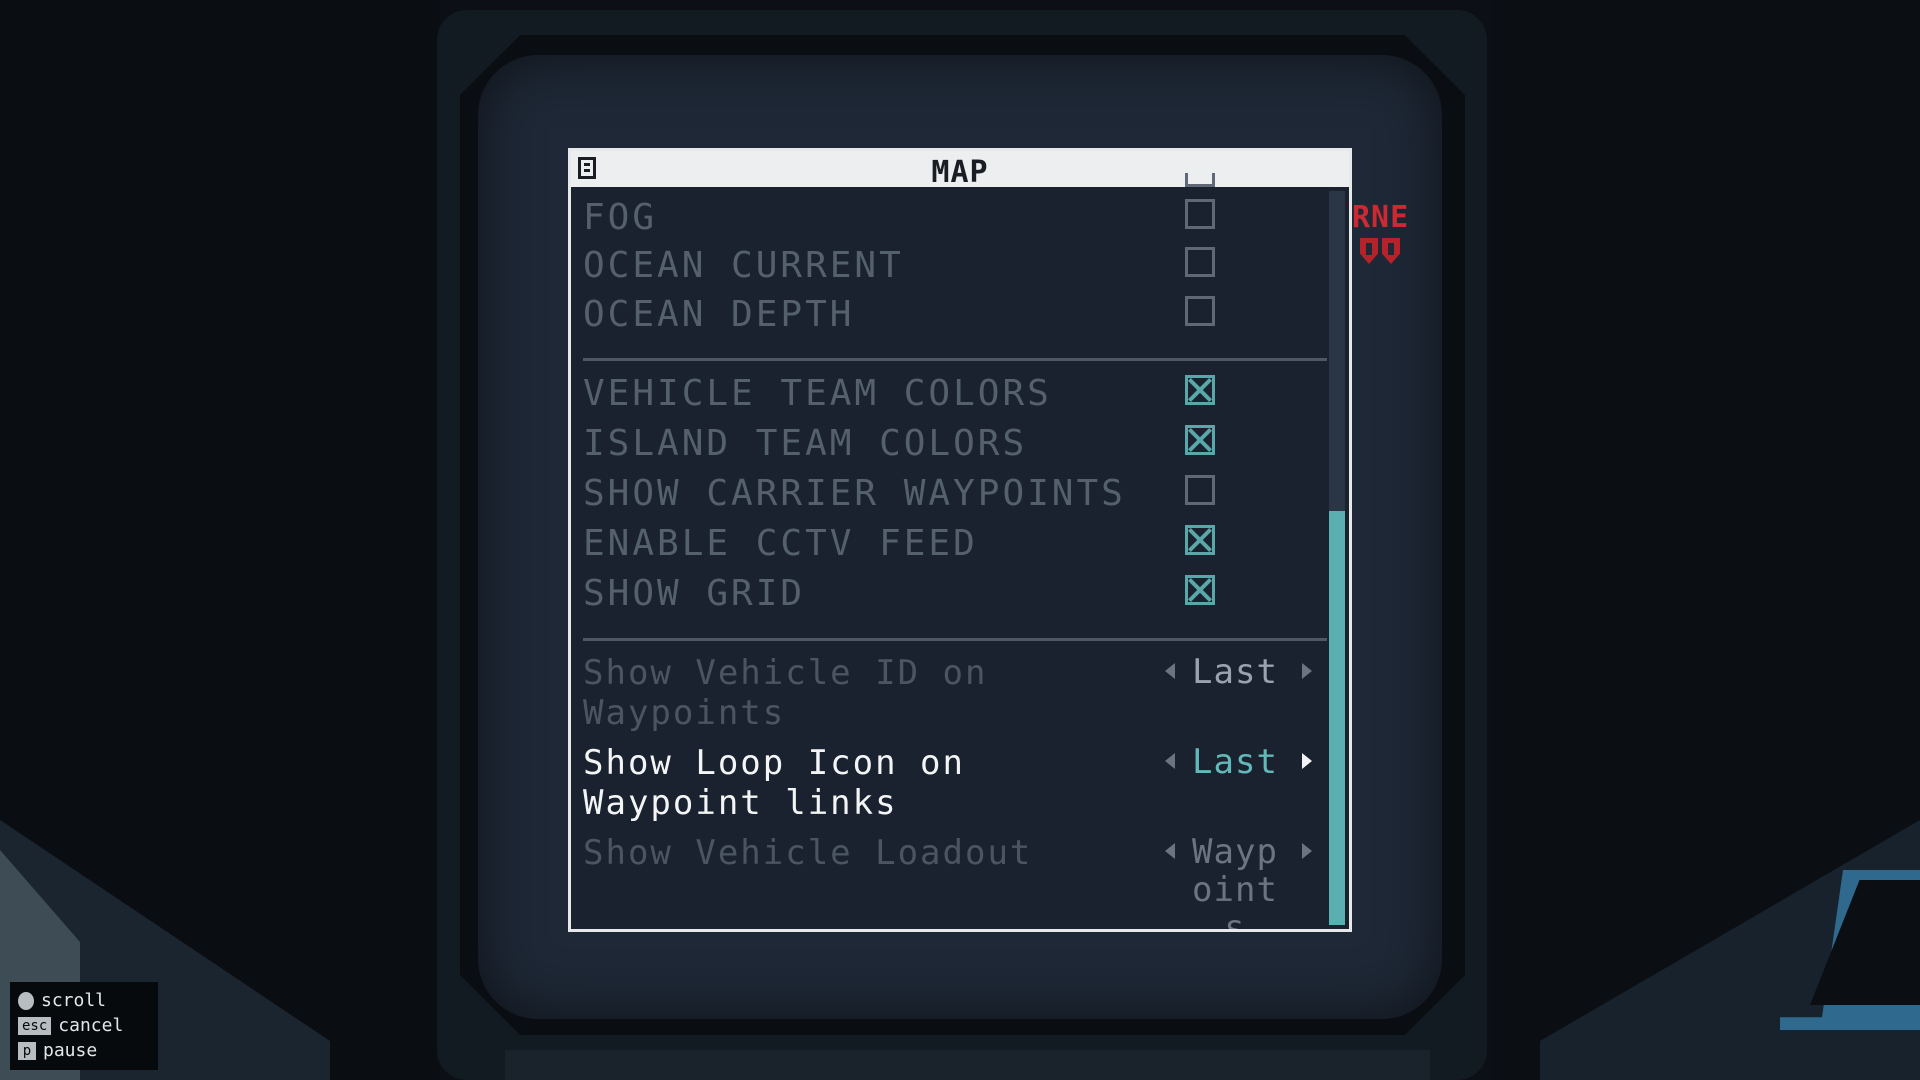 The height and width of the screenshot is (1080, 1920). Describe the element at coordinates (1200, 180) in the screenshot. I see `partial-checkbox` at that location.